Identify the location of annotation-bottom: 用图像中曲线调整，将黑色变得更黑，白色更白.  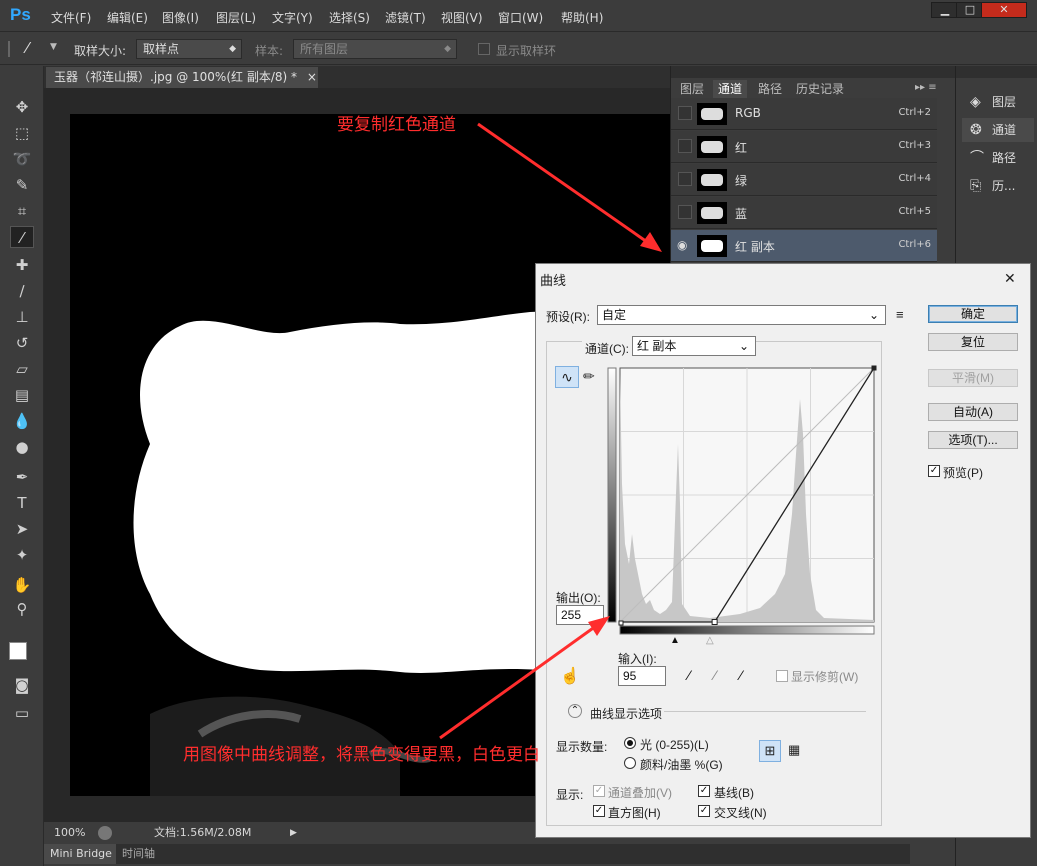
(361, 755).